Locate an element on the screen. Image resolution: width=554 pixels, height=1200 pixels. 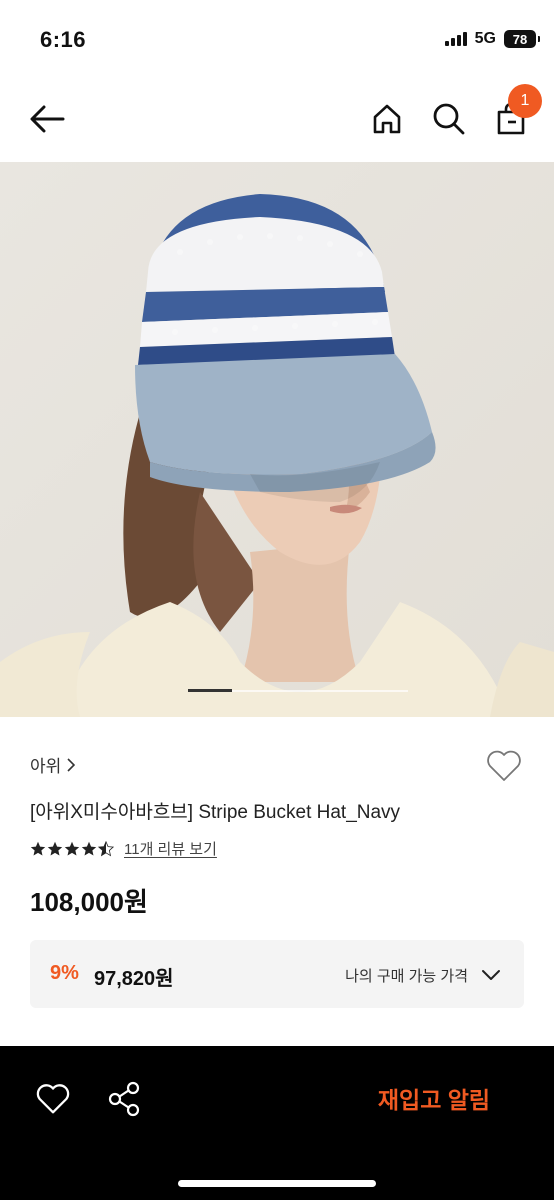
member-price-box: 9% 97,820원 나의 구매 가능 가격 is located at coordinates (277, 974).